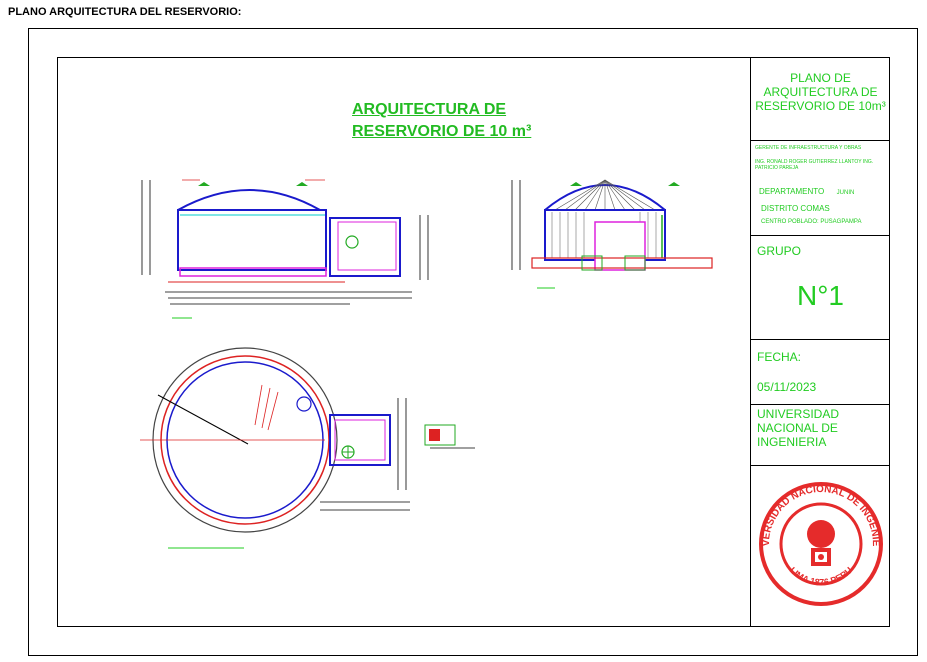 The width and height of the screenshot is (927, 662). I want to click on grupo-value: N°1, so click(820, 295).